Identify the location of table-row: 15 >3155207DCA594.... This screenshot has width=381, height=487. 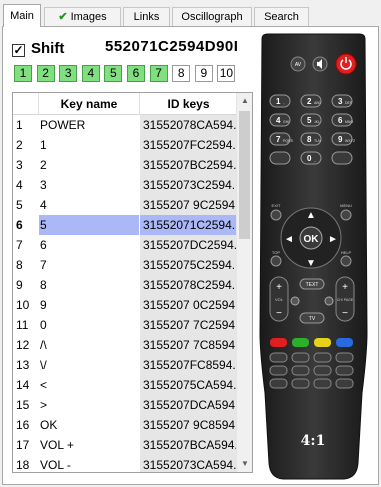
(125, 405).